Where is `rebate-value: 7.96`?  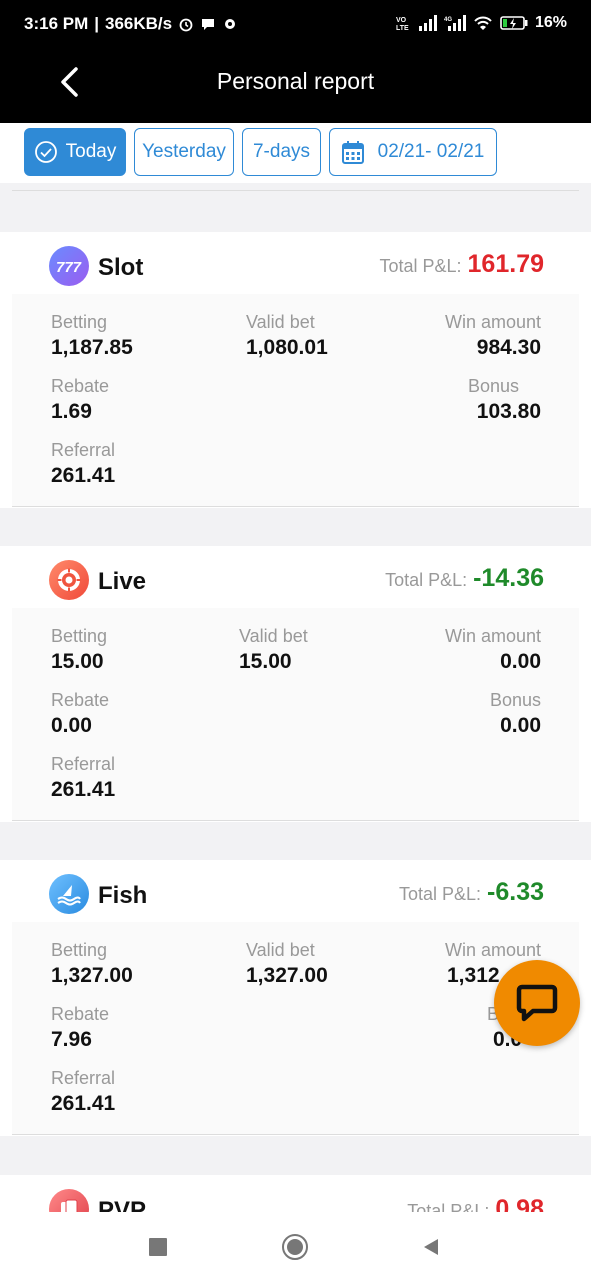
rebate-value: 7.96 is located at coordinates (71, 1039).